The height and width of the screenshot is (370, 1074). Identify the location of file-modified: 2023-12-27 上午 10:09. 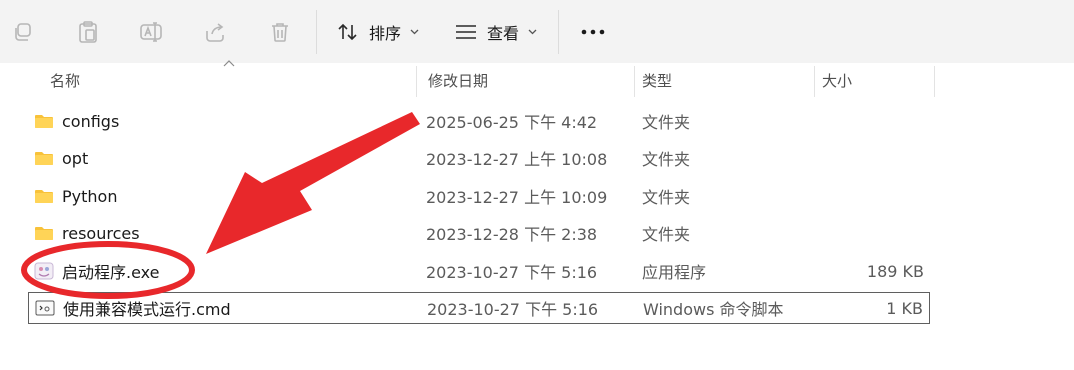
(517, 197).